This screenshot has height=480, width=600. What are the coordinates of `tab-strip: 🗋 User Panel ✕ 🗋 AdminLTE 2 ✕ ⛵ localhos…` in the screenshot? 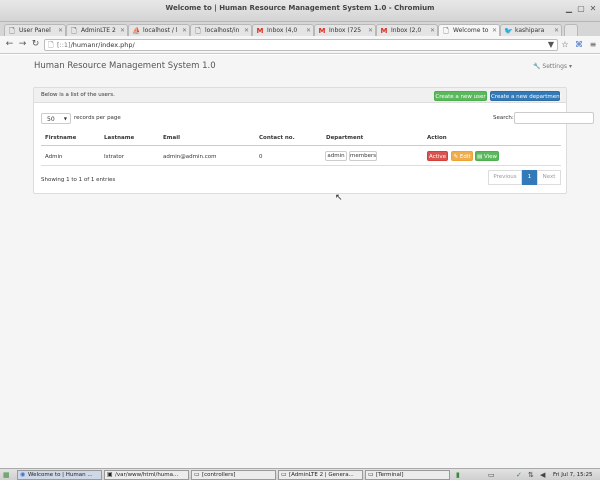 It's located at (300, 29).